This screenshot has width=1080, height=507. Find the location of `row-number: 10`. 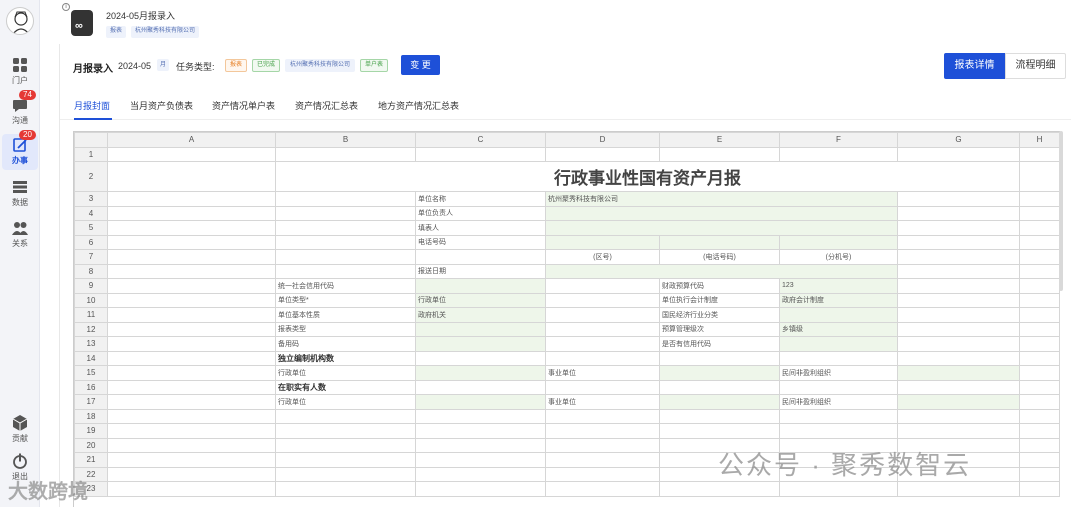

row-number: 10 is located at coordinates (91, 300).